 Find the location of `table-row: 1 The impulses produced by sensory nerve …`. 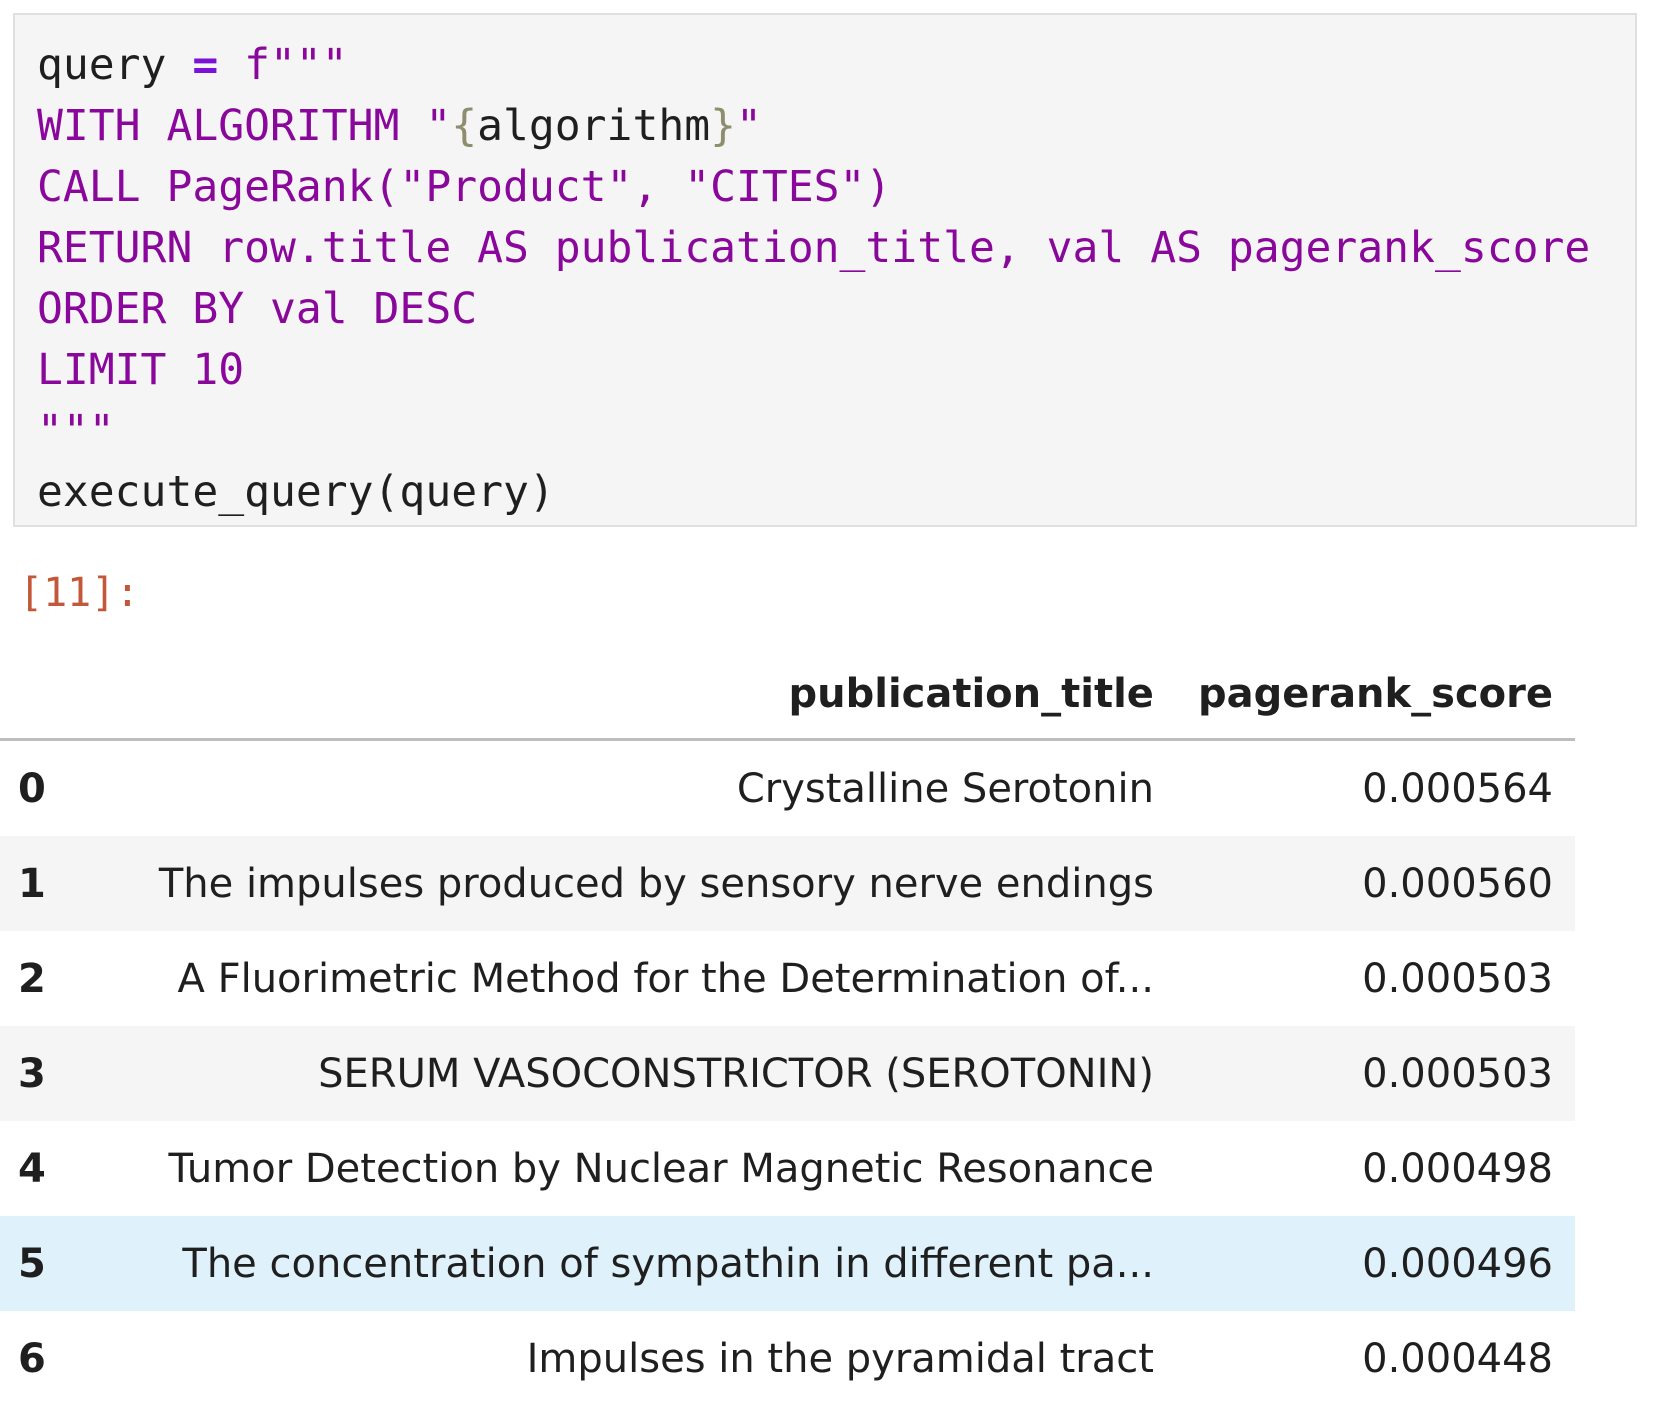

table-row: 1 The impulses produced by sensory nerve … is located at coordinates (787, 883).